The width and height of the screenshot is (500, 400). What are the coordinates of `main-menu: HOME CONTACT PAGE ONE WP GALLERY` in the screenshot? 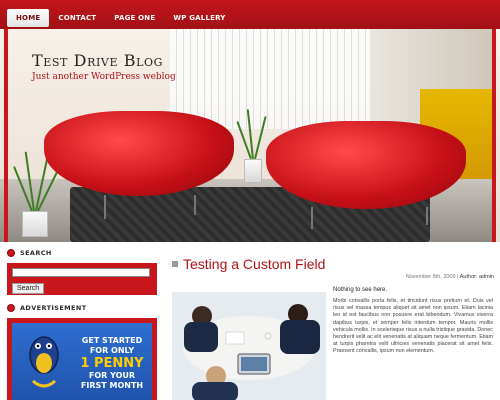 It's located at (121, 18).